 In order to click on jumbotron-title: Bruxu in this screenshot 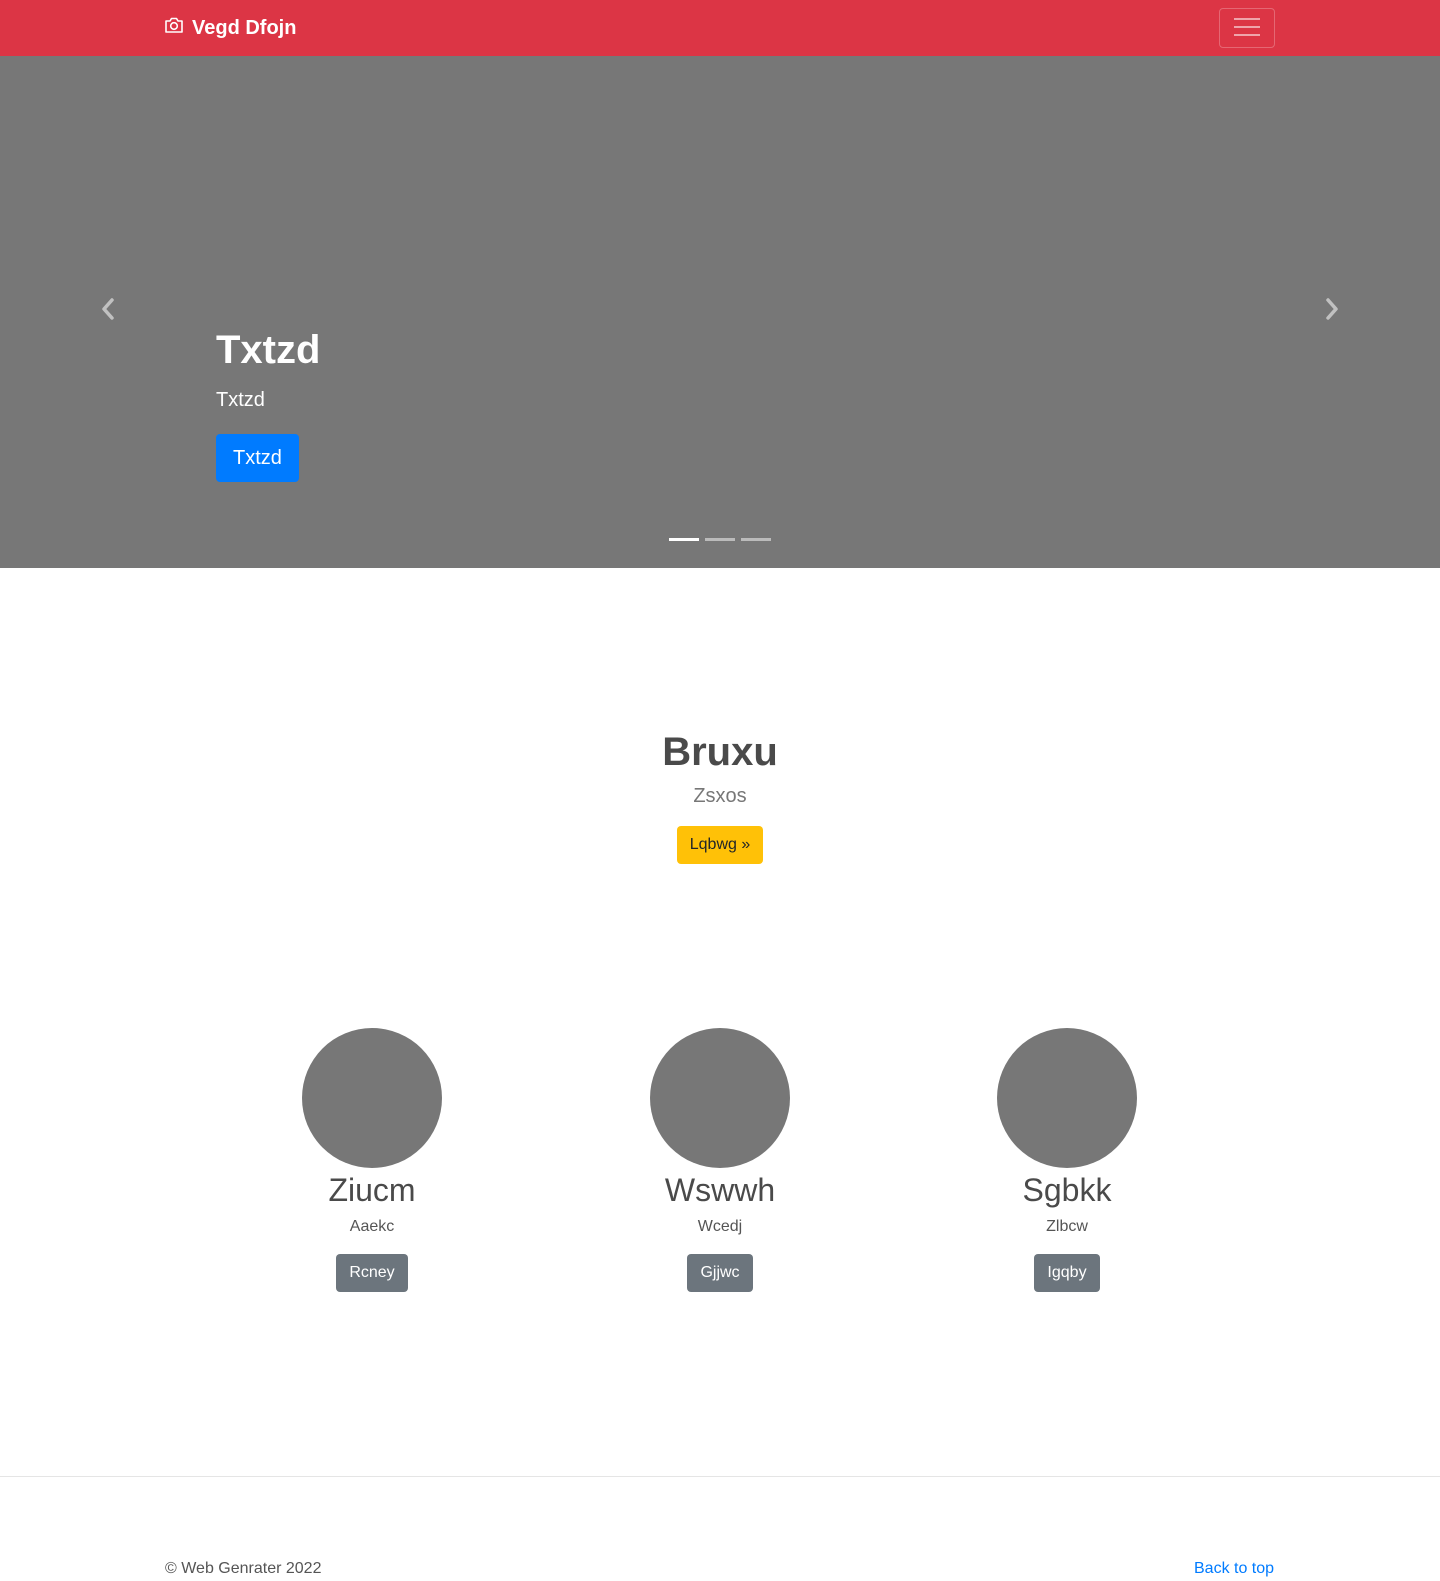, I will do `click(720, 752)`.